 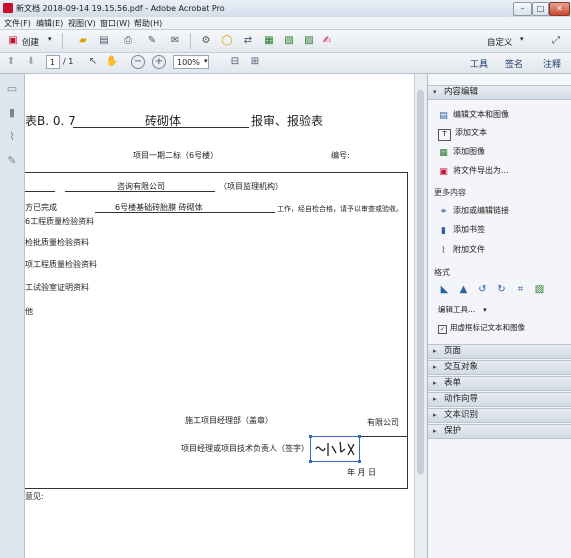 What do you see at coordinates (442, 272) in the screenshot?
I see `format-title: 格式` at bounding box center [442, 272].